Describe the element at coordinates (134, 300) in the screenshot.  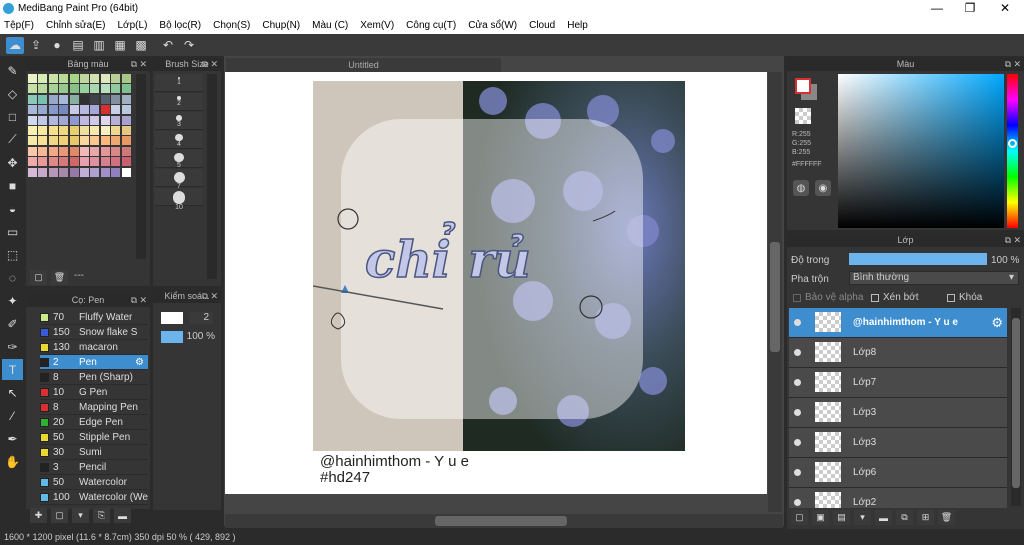
I see `pin-icon: ⧉` at that location.